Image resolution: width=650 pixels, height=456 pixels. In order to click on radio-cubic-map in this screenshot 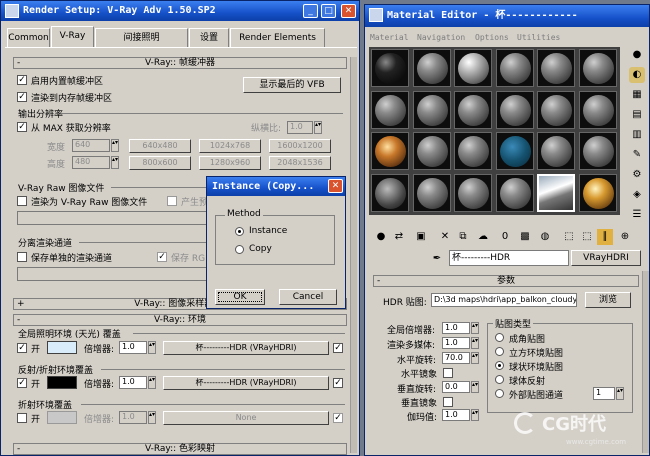, I will do `click(499, 351)`.